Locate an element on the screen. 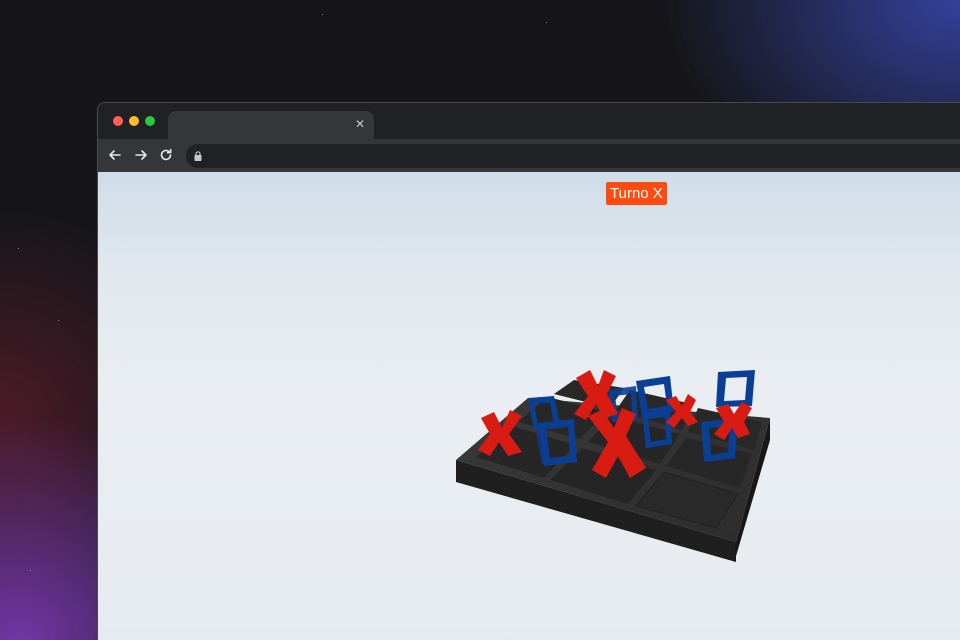  close-icon: ✕ is located at coordinates (360, 124).